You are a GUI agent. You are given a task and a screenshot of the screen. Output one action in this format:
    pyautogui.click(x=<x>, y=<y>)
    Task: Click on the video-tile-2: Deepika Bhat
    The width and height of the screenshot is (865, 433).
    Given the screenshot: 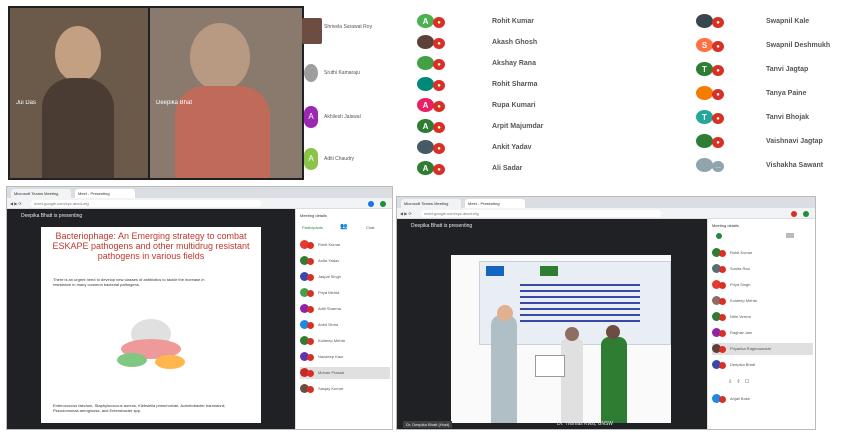 What is the action you would take?
    pyautogui.click(x=226, y=93)
    